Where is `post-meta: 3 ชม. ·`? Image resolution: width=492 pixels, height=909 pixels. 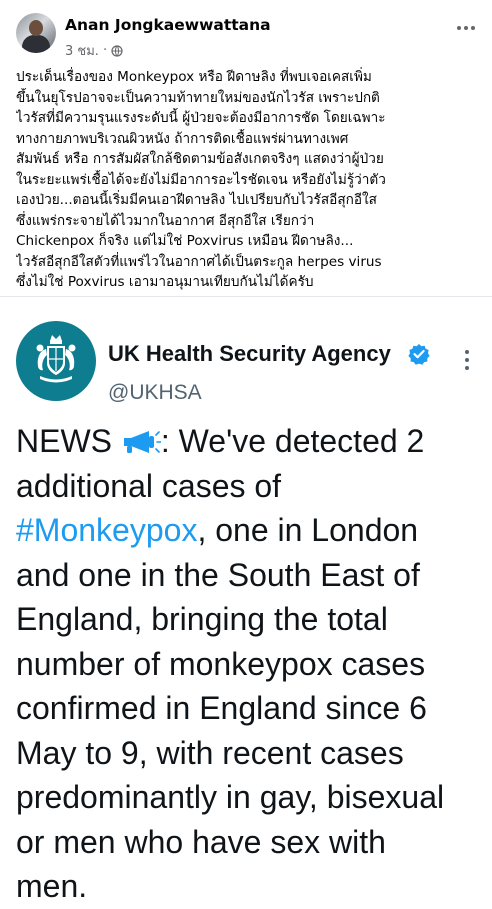
post-meta: 3 ชม. · is located at coordinates (94, 50).